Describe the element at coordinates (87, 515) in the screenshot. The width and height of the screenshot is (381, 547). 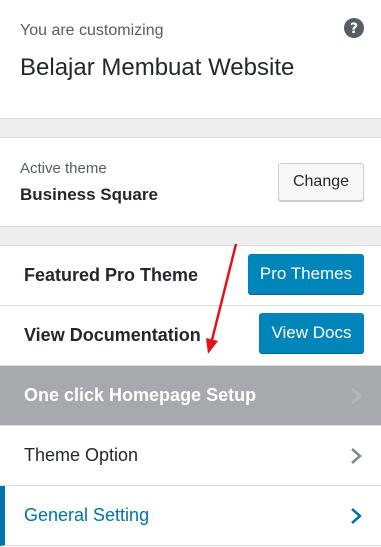
I see `general-setting-label: General Setting` at that location.